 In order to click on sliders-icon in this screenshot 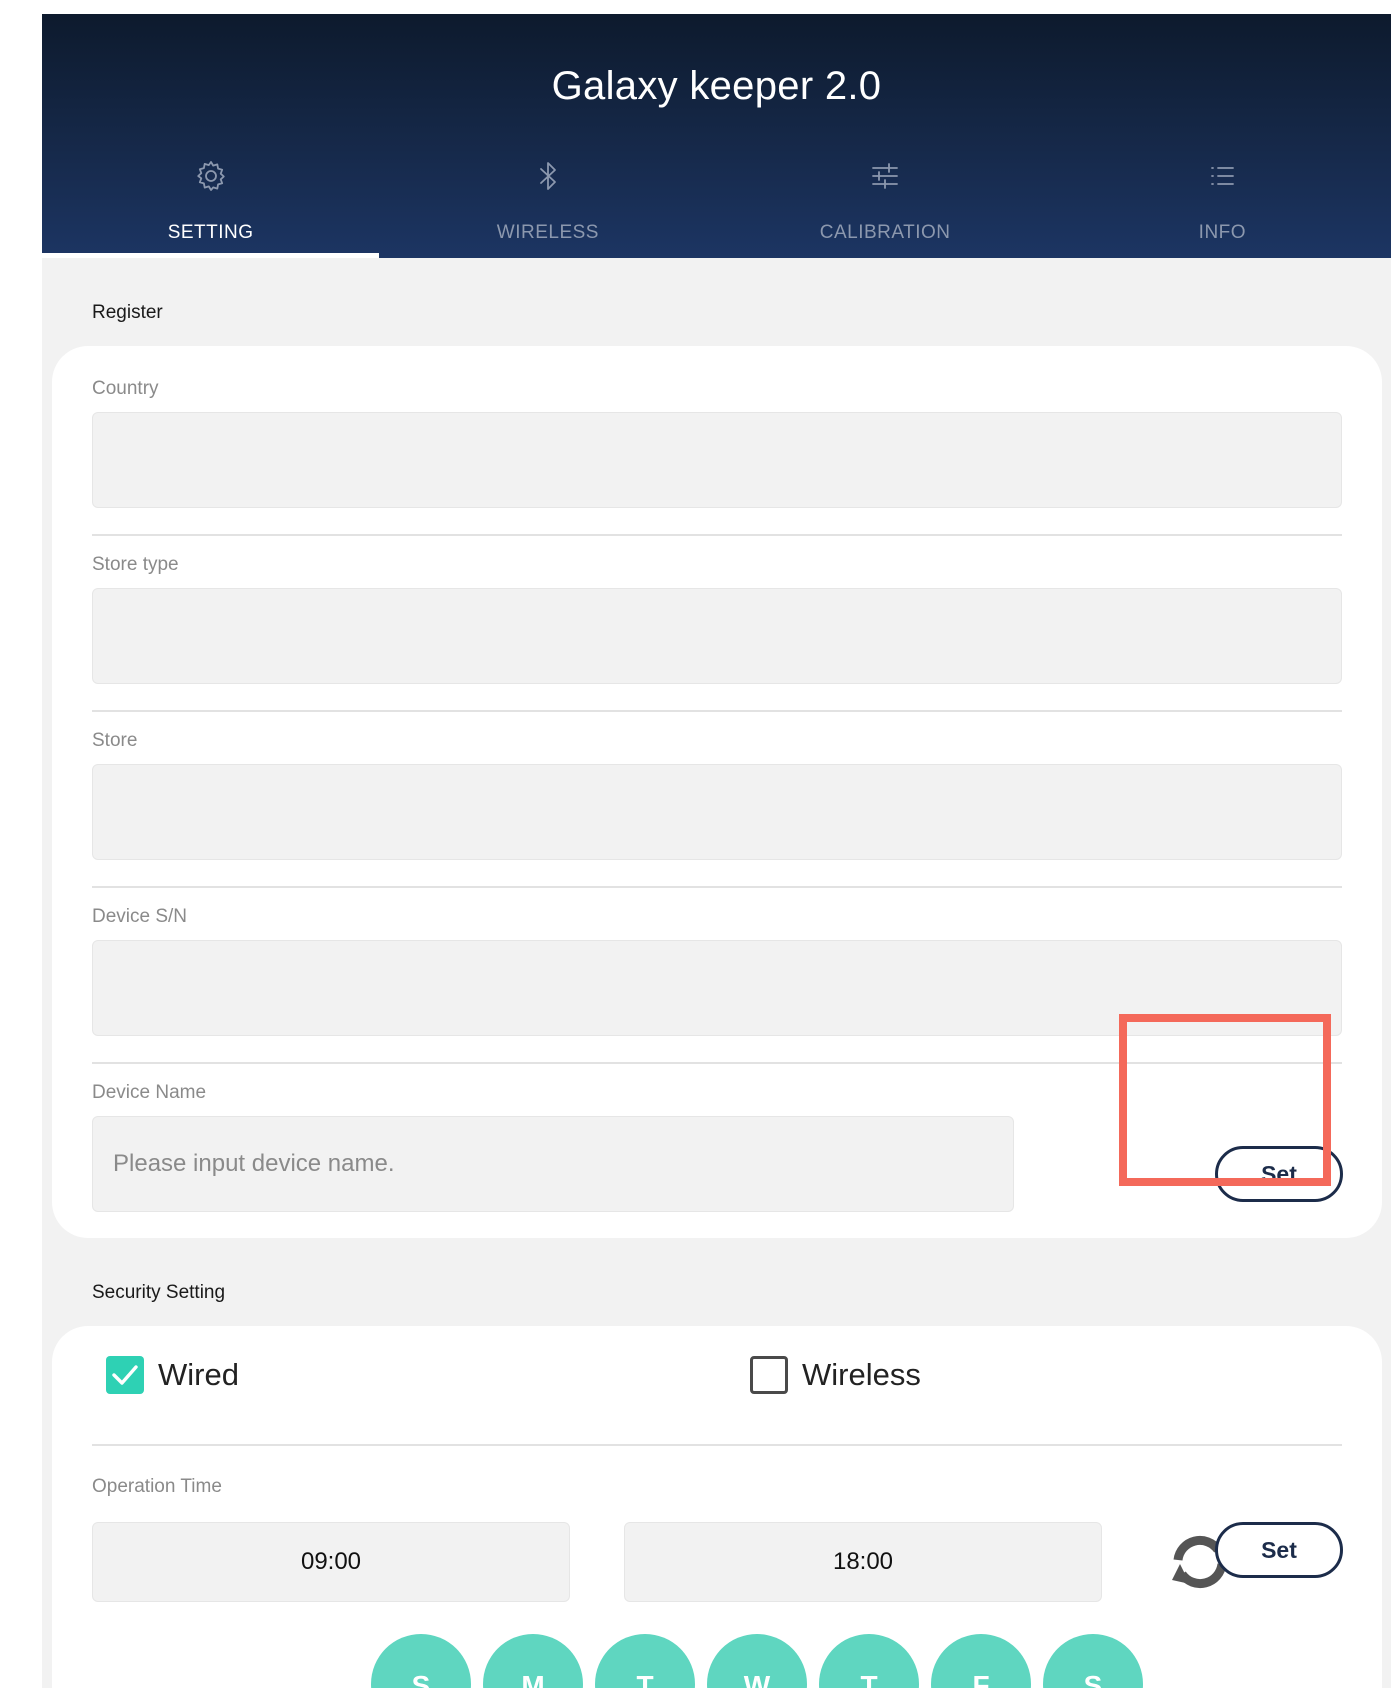, I will do `click(885, 176)`.